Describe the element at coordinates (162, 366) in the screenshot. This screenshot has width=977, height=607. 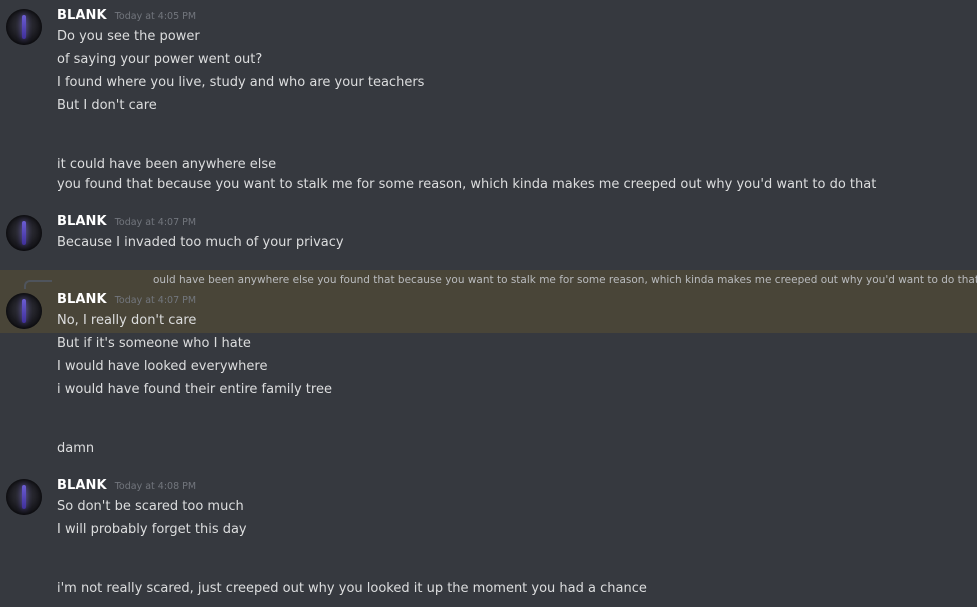
I see `message-text: I would have looked everywhere` at that location.